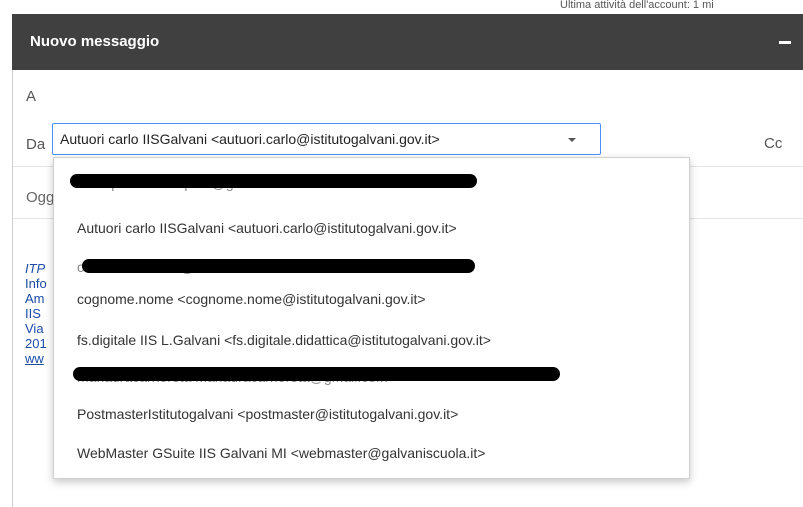 The height and width of the screenshot is (507, 803). I want to click on signature-line: 201, so click(36, 343).